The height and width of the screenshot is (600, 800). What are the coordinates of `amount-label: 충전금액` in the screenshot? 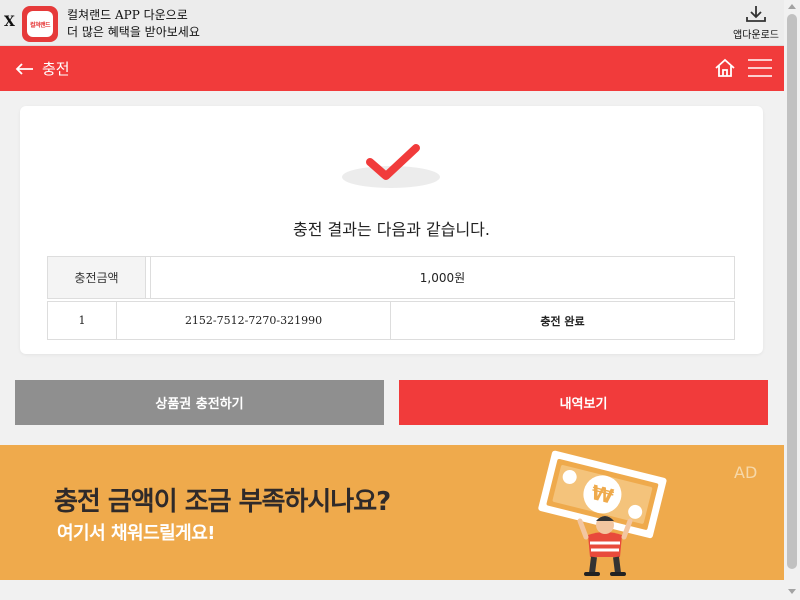 It's located at (97, 277).